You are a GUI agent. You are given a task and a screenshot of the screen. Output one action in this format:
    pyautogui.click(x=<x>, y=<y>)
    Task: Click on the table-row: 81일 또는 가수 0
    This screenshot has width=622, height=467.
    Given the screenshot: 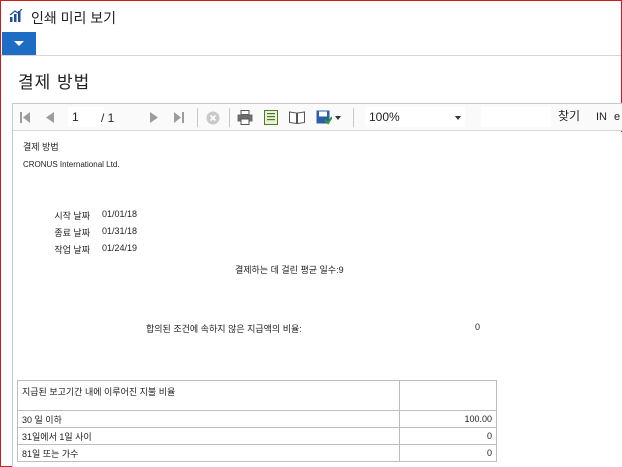 What is the action you would take?
    pyautogui.click(x=257, y=453)
    